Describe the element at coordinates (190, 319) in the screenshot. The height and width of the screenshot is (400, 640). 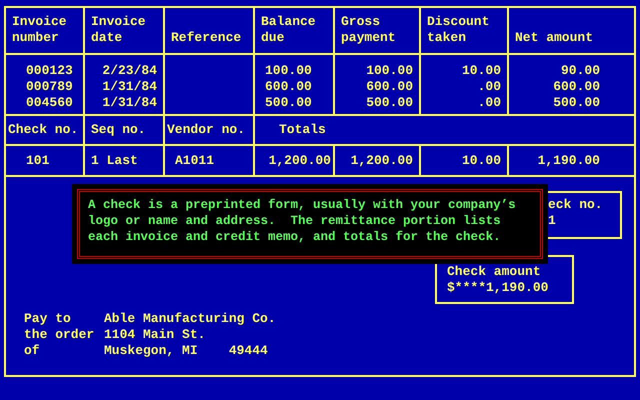
I see `payee-address-line: Able Manufacturing Co.` at that location.